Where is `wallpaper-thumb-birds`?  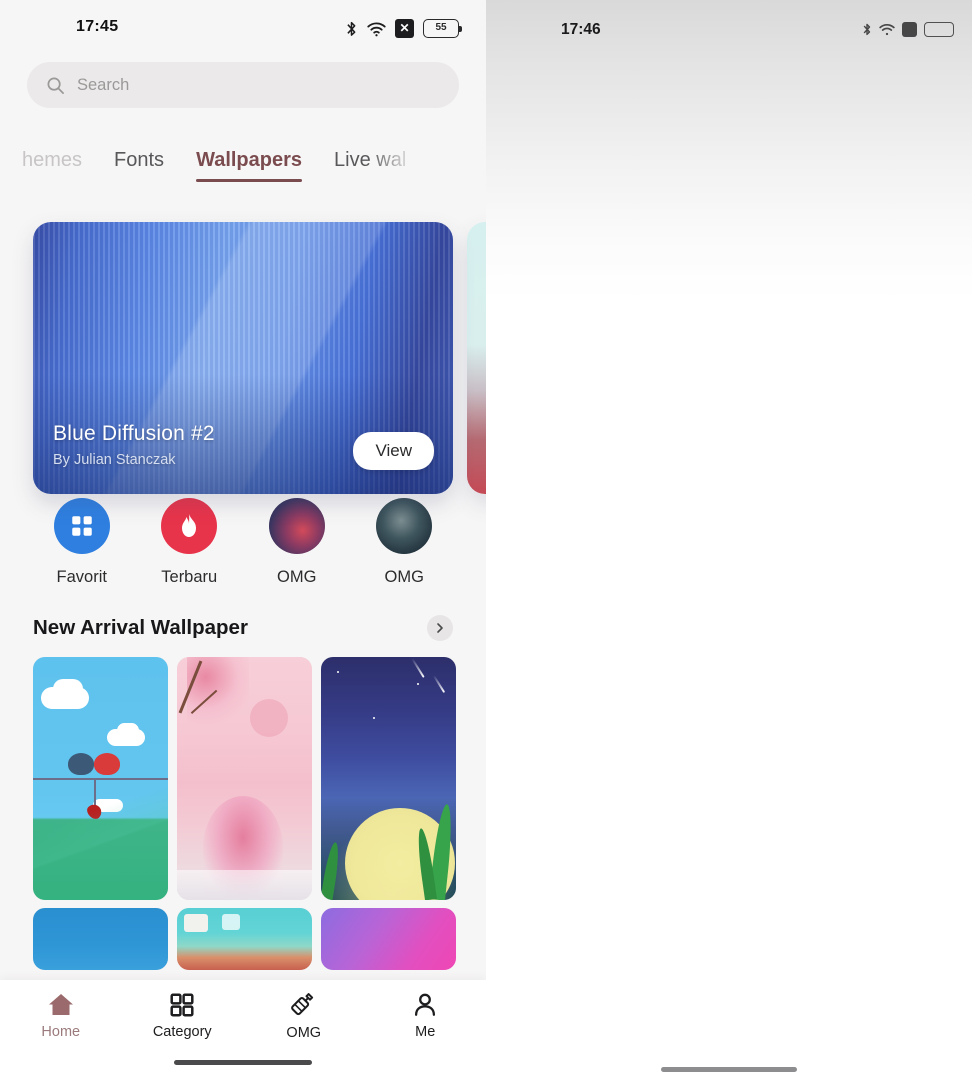
wallpaper-thumb-birds is located at coordinates (100, 778).